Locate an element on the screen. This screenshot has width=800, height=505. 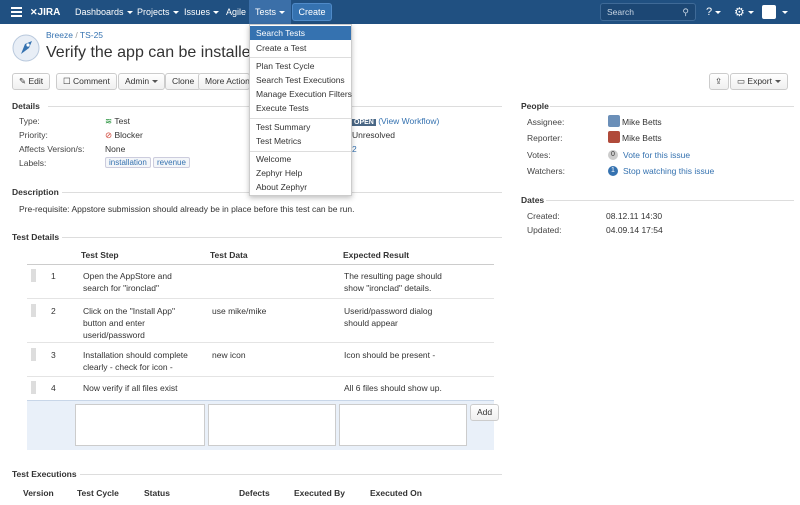
nav-dashboards: Dashboards is located at coordinates (104, 12).